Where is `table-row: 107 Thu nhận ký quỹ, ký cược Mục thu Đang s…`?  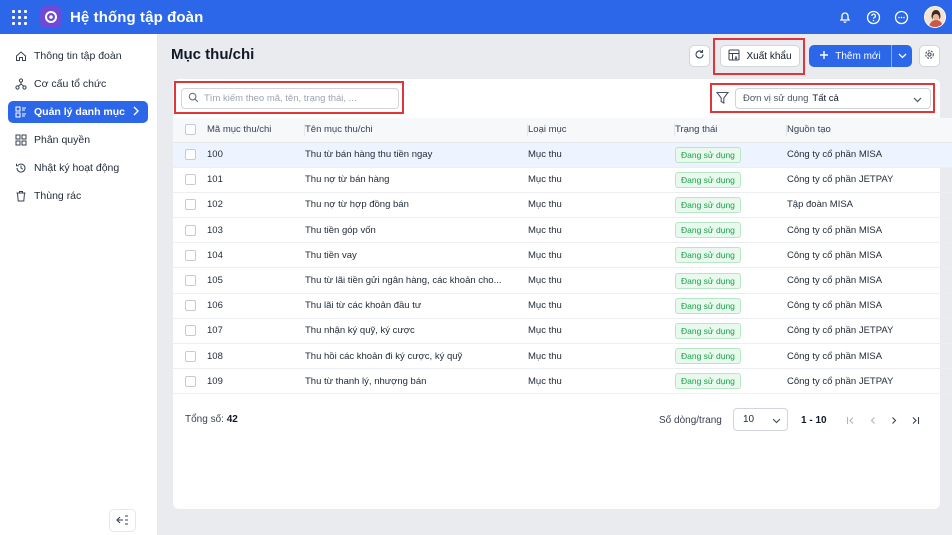
table-row: 107 Thu nhận ký quỹ, ký cược Mục thu Đang s… is located at coordinates (562, 331).